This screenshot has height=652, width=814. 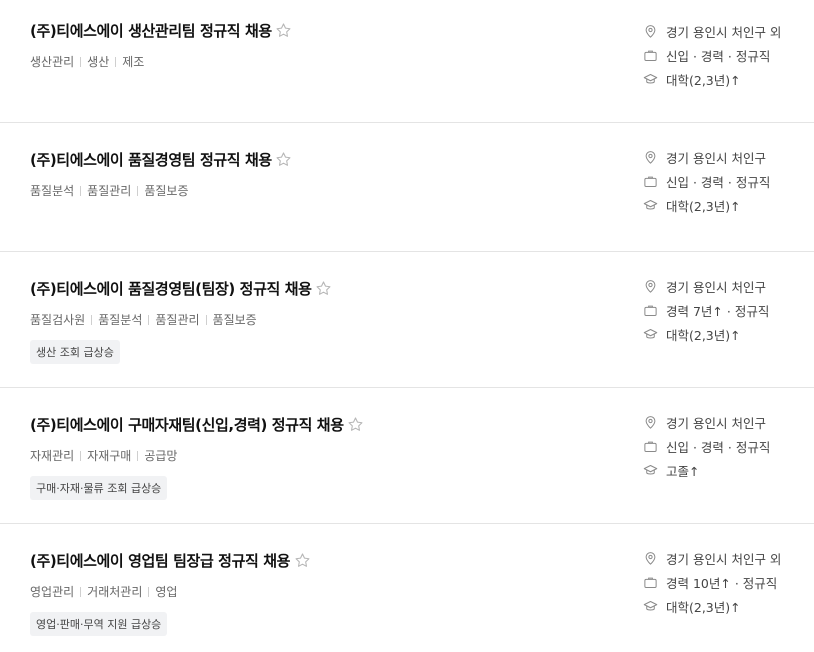 I want to click on job-title: (주)티에스에이 영업팀 팀장급 정규직 채용, so click(x=160, y=560).